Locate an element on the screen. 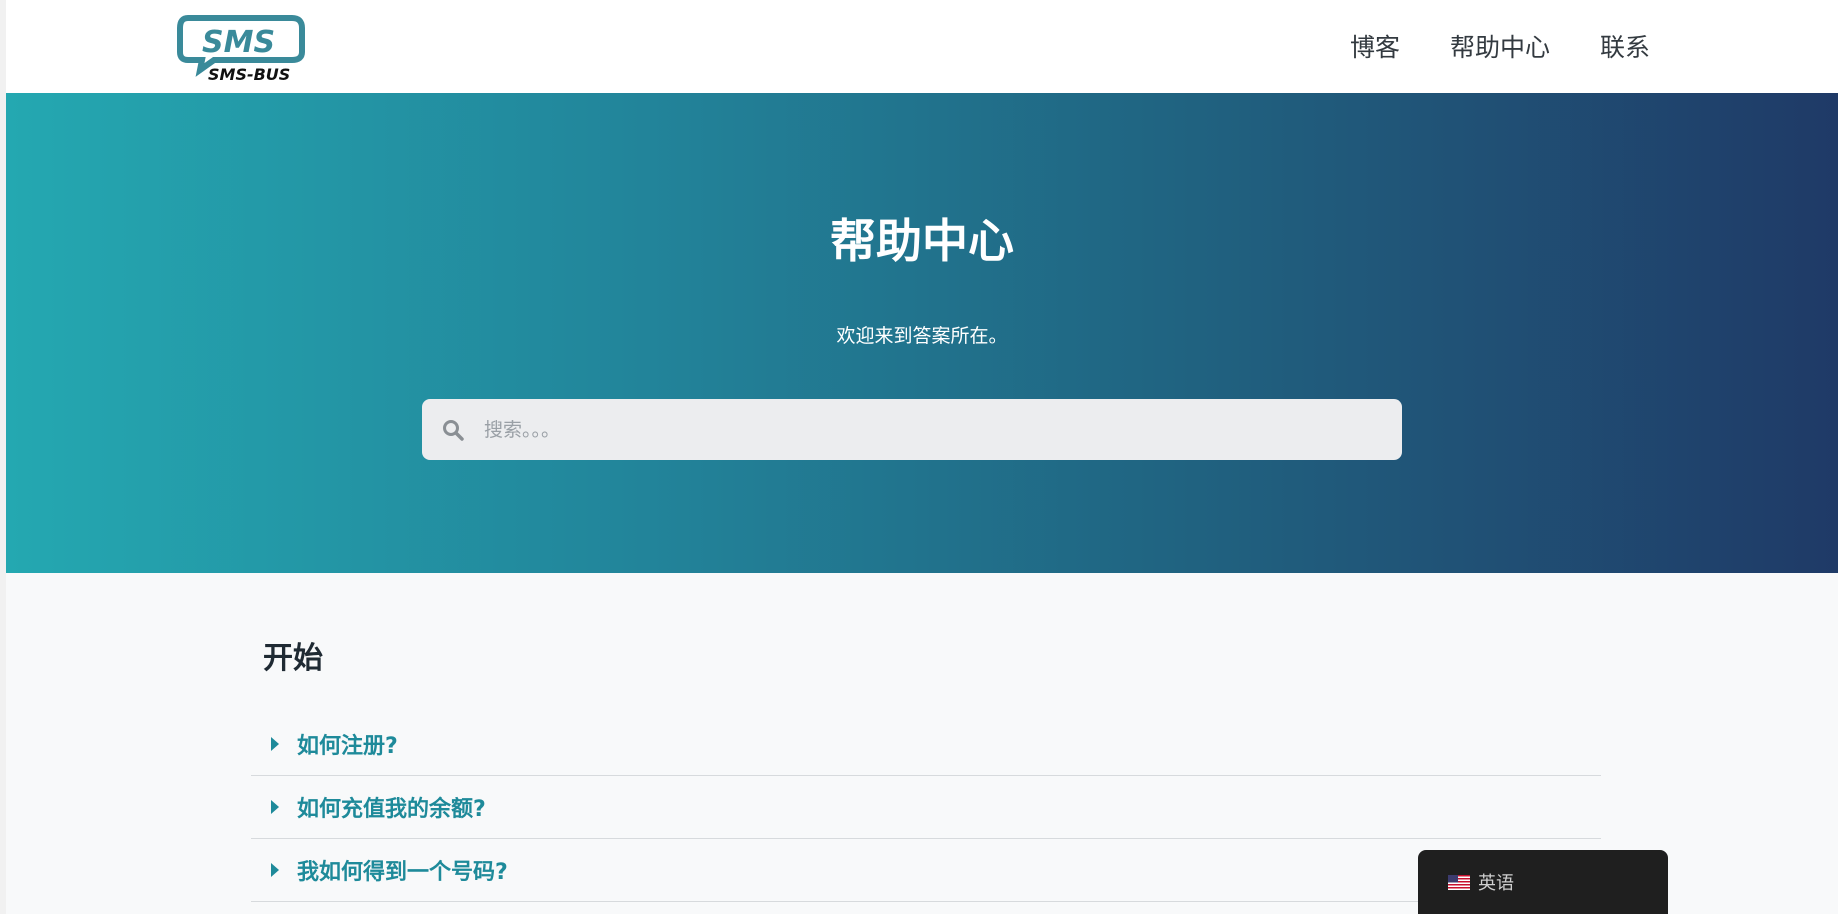  search-icon is located at coordinates (453, 430).